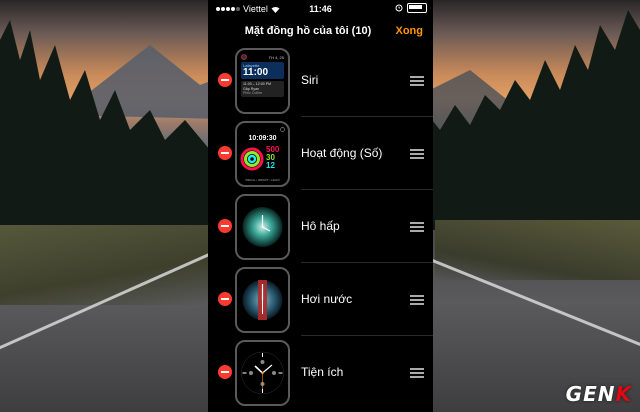 The width and height of the screenshot is (640, 412). What do you see at coordinates (105, 265) in the screenshot?
I see `grass-left` at bounding box center [105, 265].